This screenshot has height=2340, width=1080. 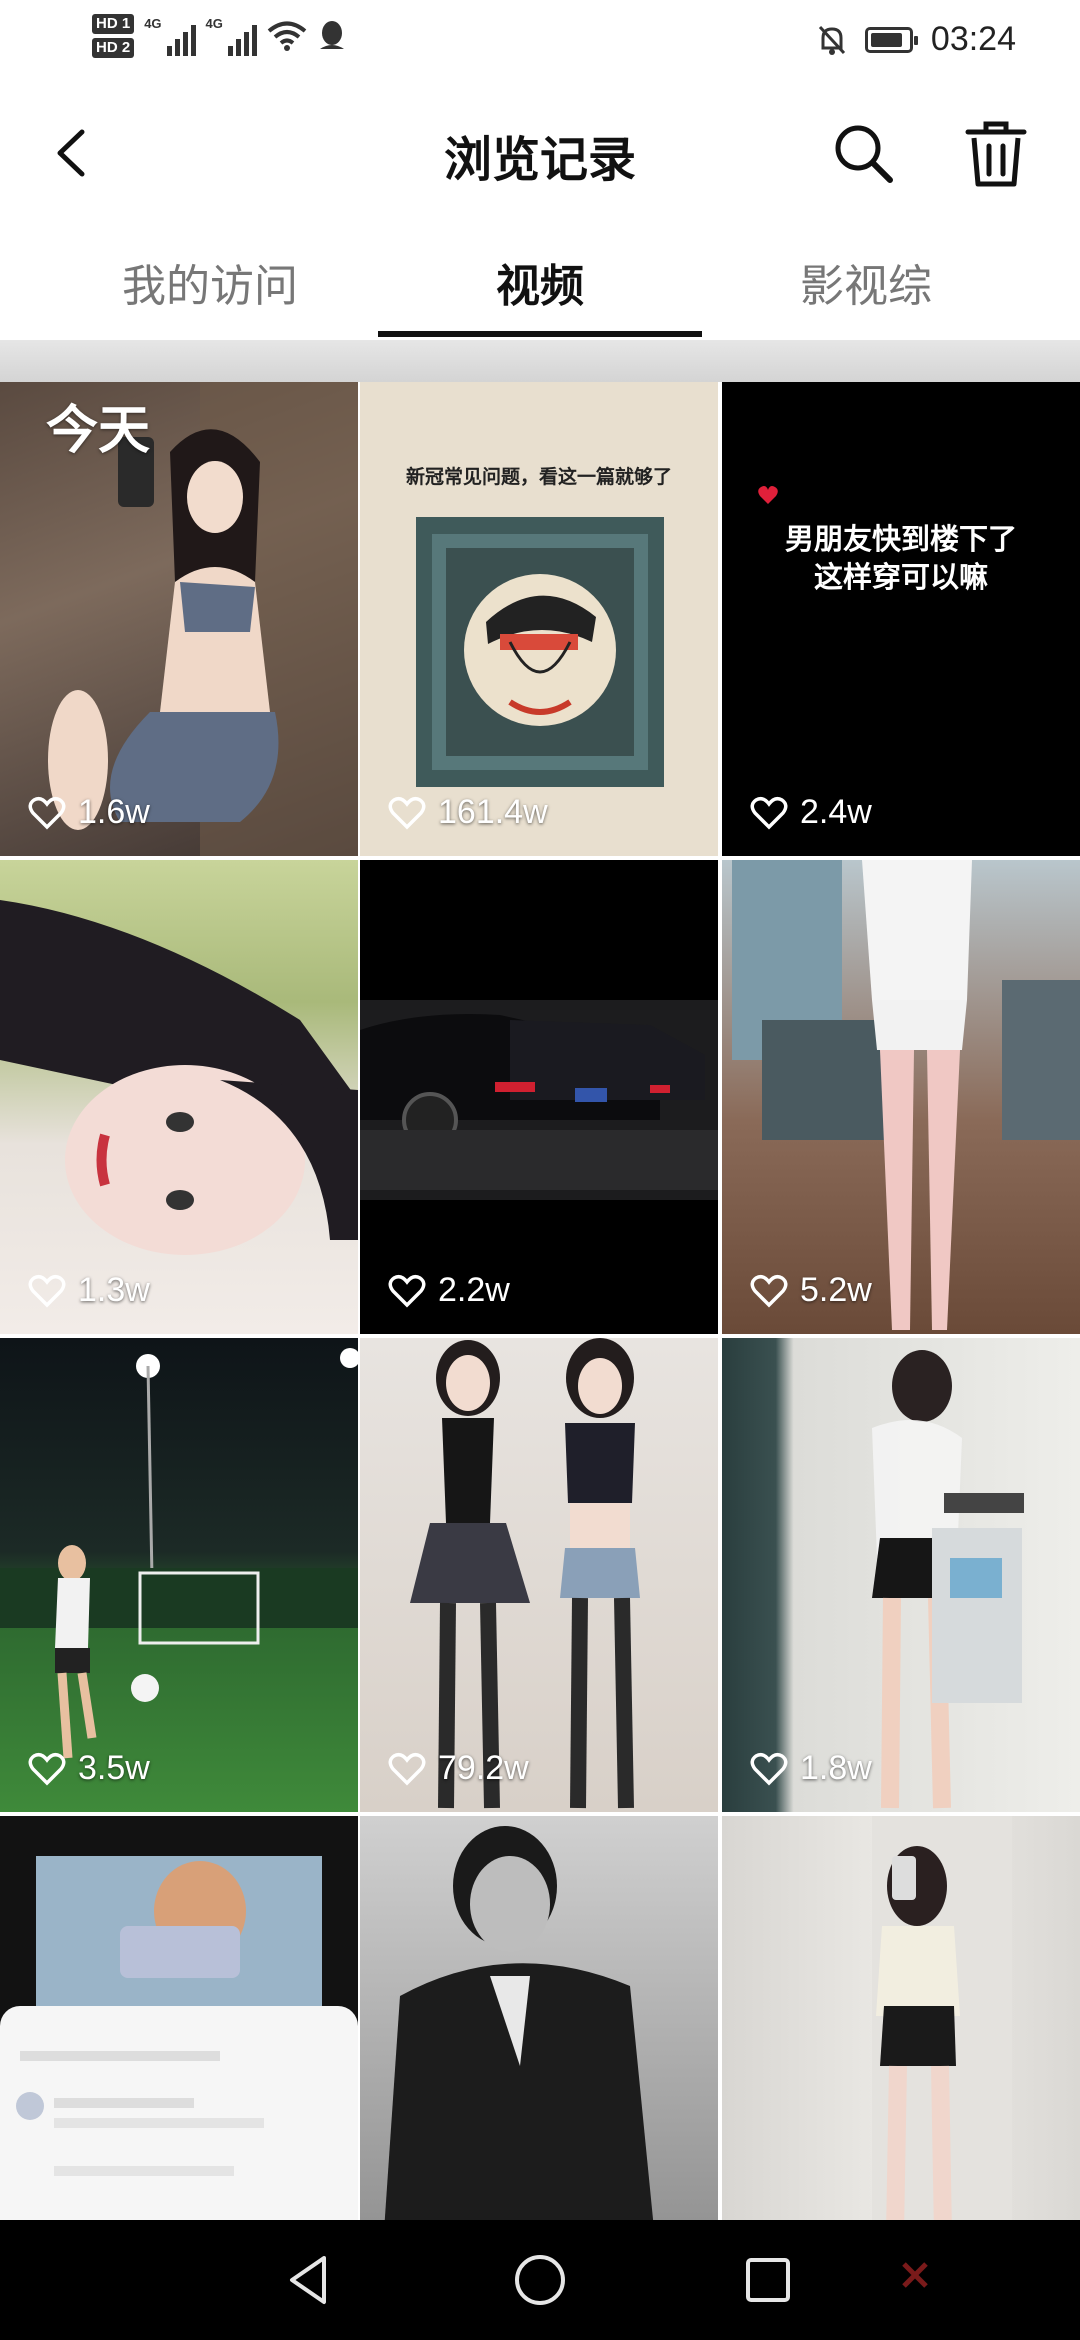 I want to click on circle-home-icon, so click(x=540, y=2280).